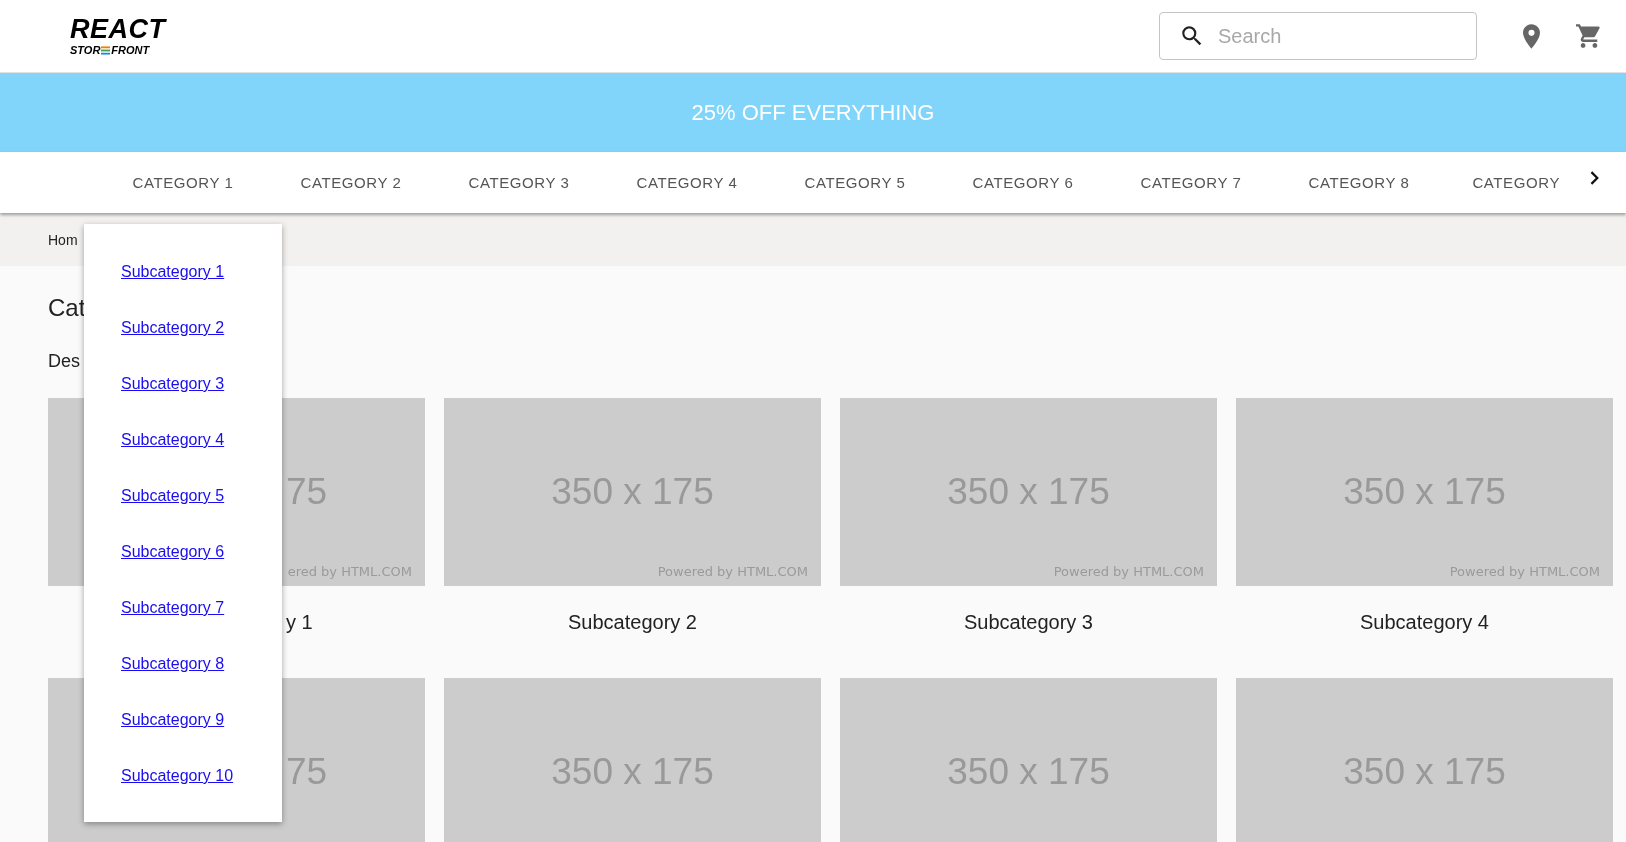  I want to click on promo-text: 25% OFF EVERYTHING, so click(813, 112).